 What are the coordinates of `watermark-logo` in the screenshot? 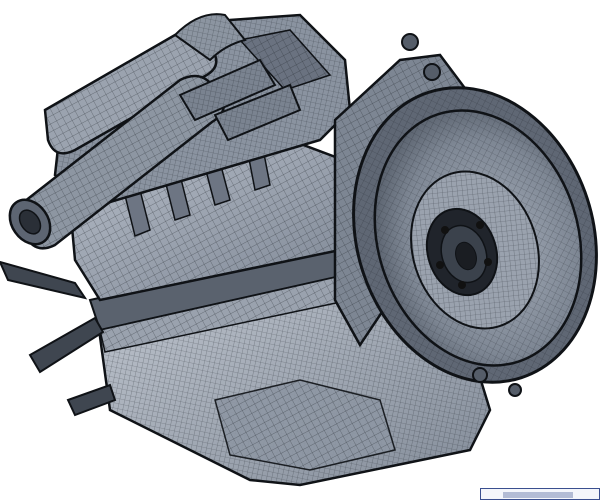 It's located at (540, 494).